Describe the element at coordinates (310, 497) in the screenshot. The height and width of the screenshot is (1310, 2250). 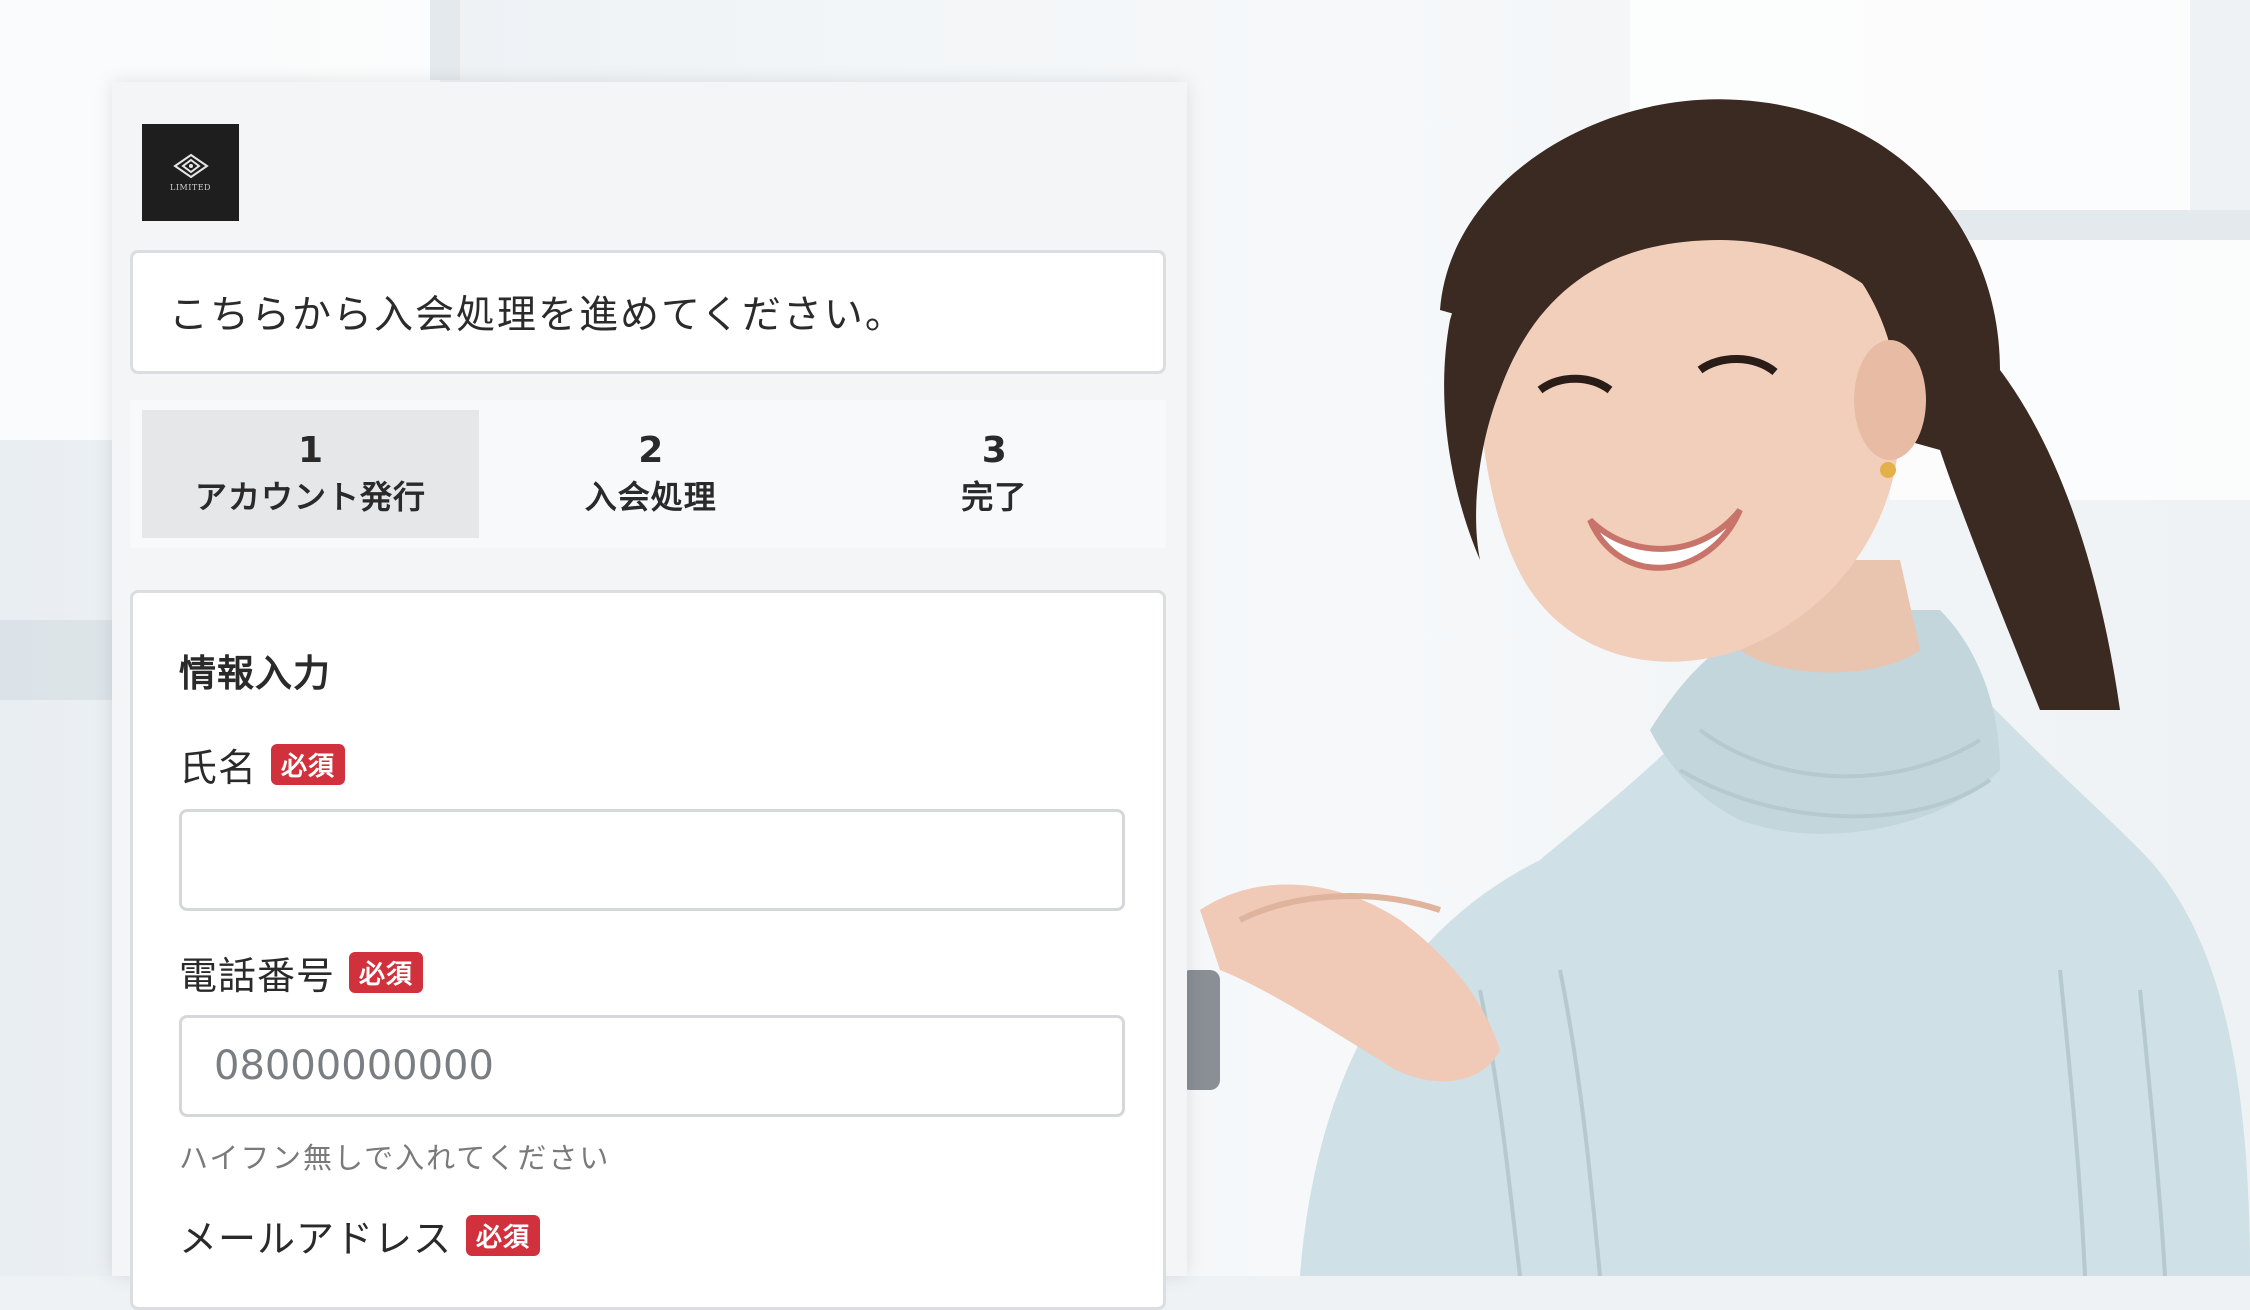
I see `step-label: アカウント発行` at that location.